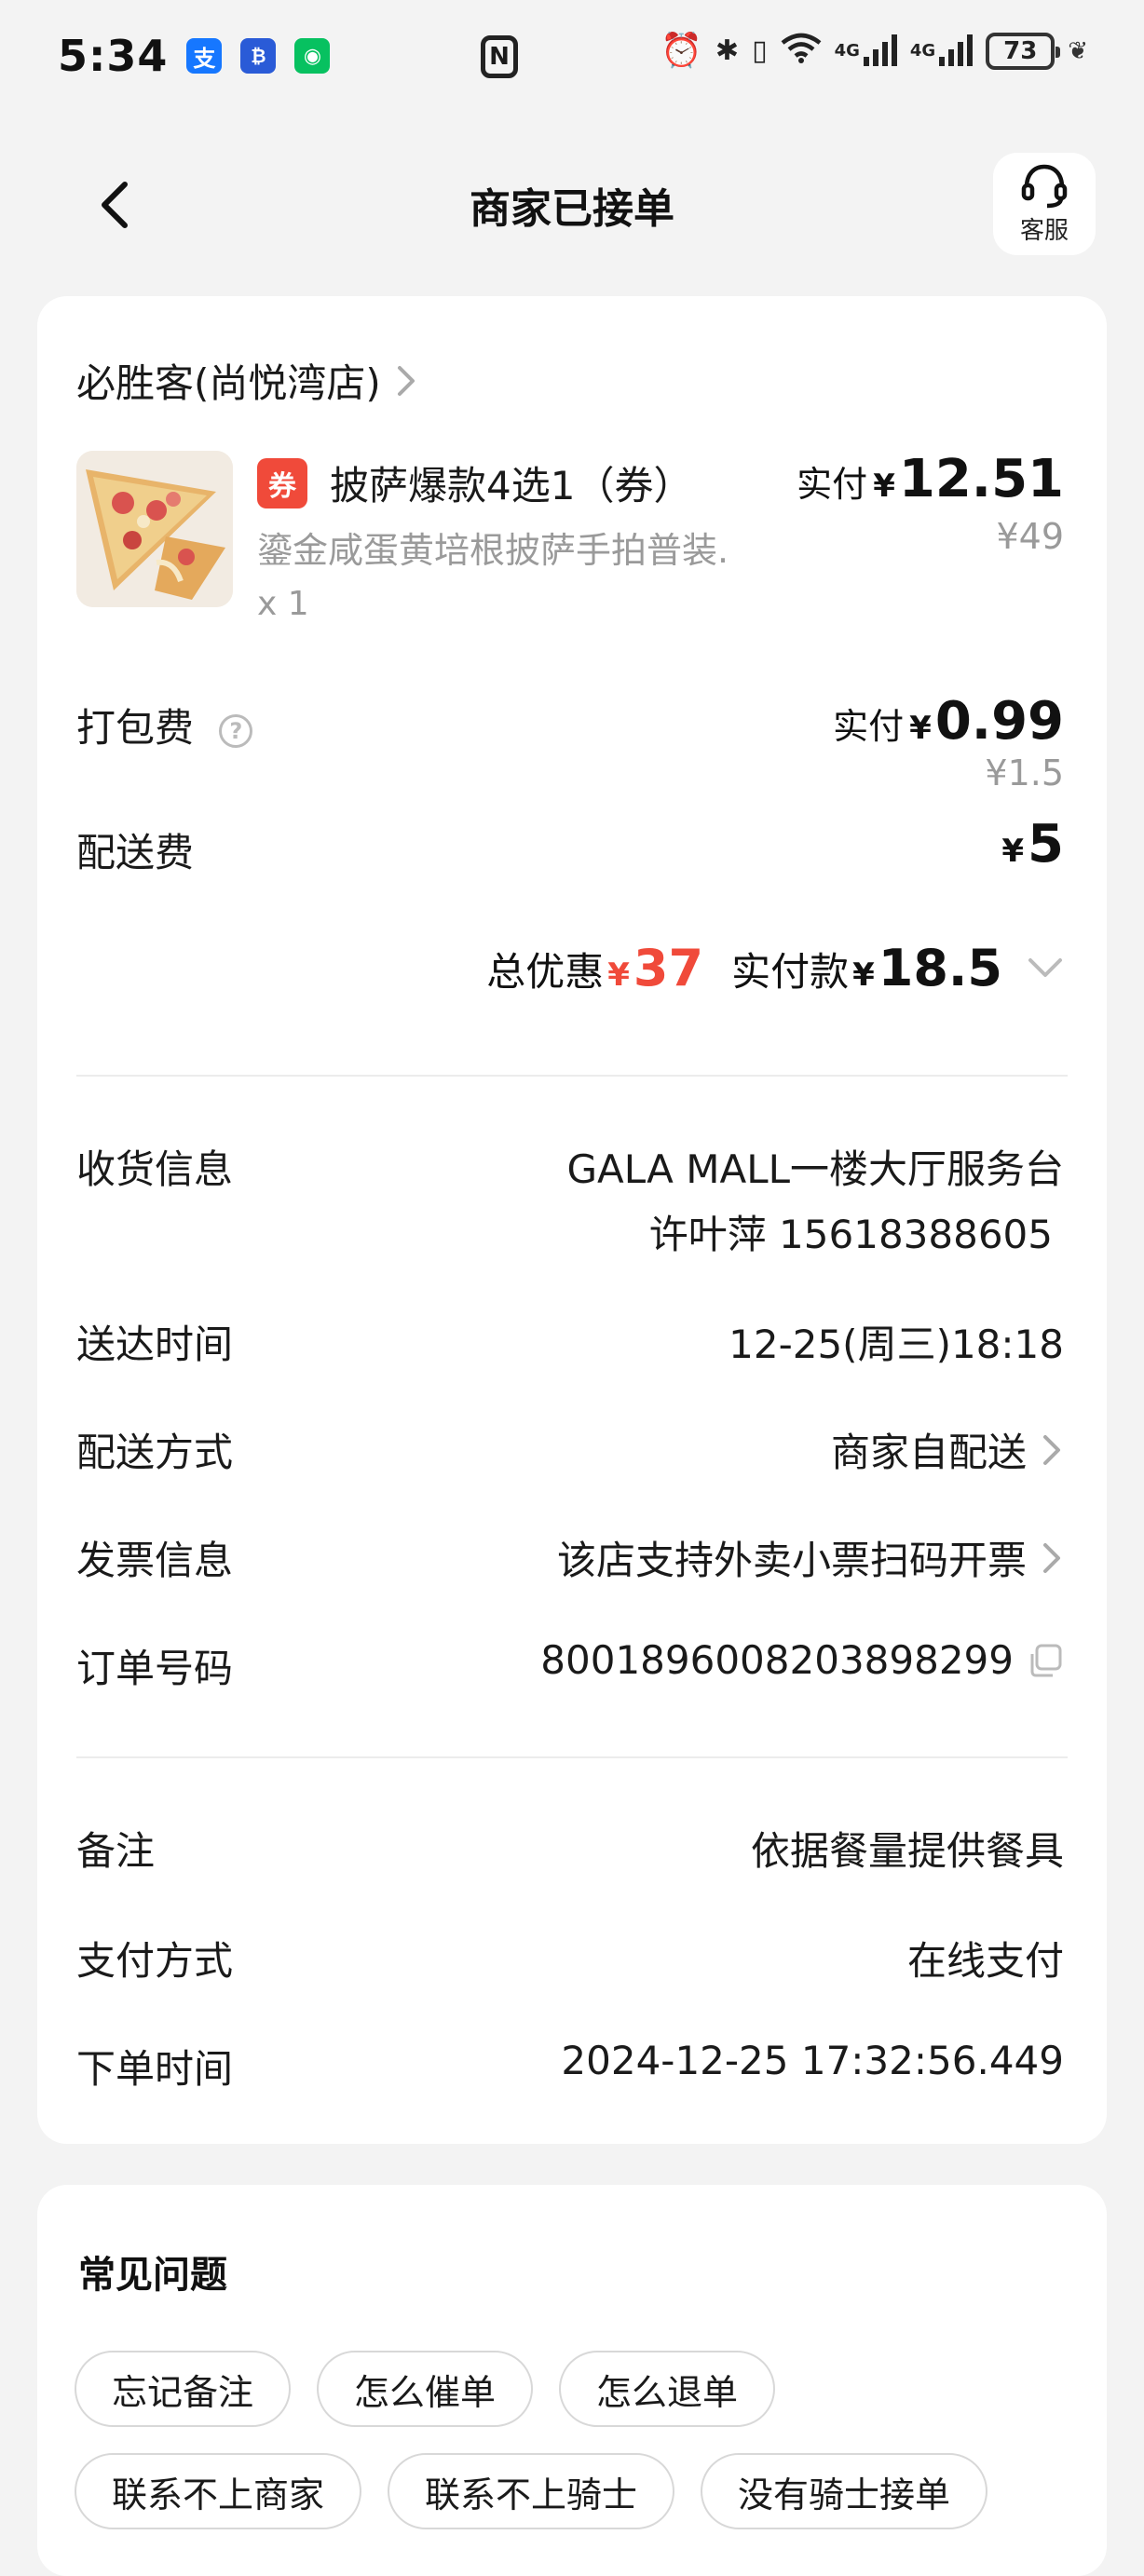 This screenshot has width=1144, height=2576. What do you see at coordinates (844, 2491) in the screenshot?
I see `faq-chip-no-rider: 没有骑士接单` at bounding box center [844, 2491].